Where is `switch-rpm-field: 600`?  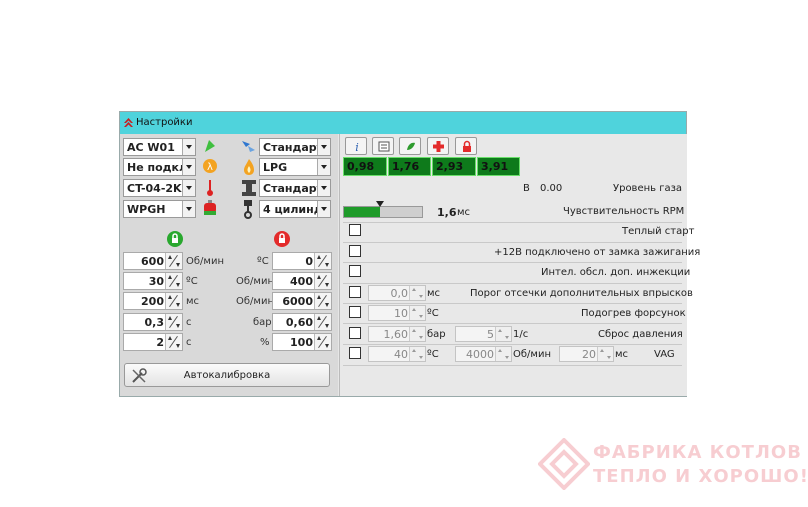
switch-rpm-field: 600 is located at coordinates (153, 261).